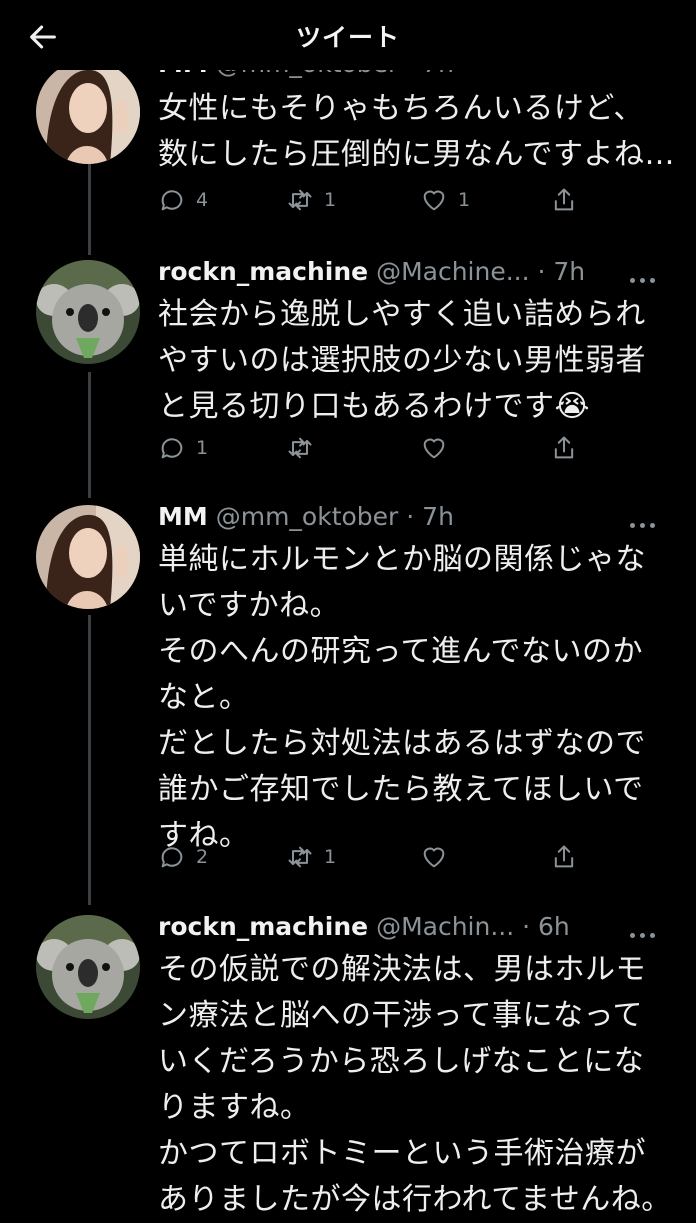 Image resolution: width=696 pixels, height=1223 pixels. I want to click on tweet-actions: 1, so click(373, 448).